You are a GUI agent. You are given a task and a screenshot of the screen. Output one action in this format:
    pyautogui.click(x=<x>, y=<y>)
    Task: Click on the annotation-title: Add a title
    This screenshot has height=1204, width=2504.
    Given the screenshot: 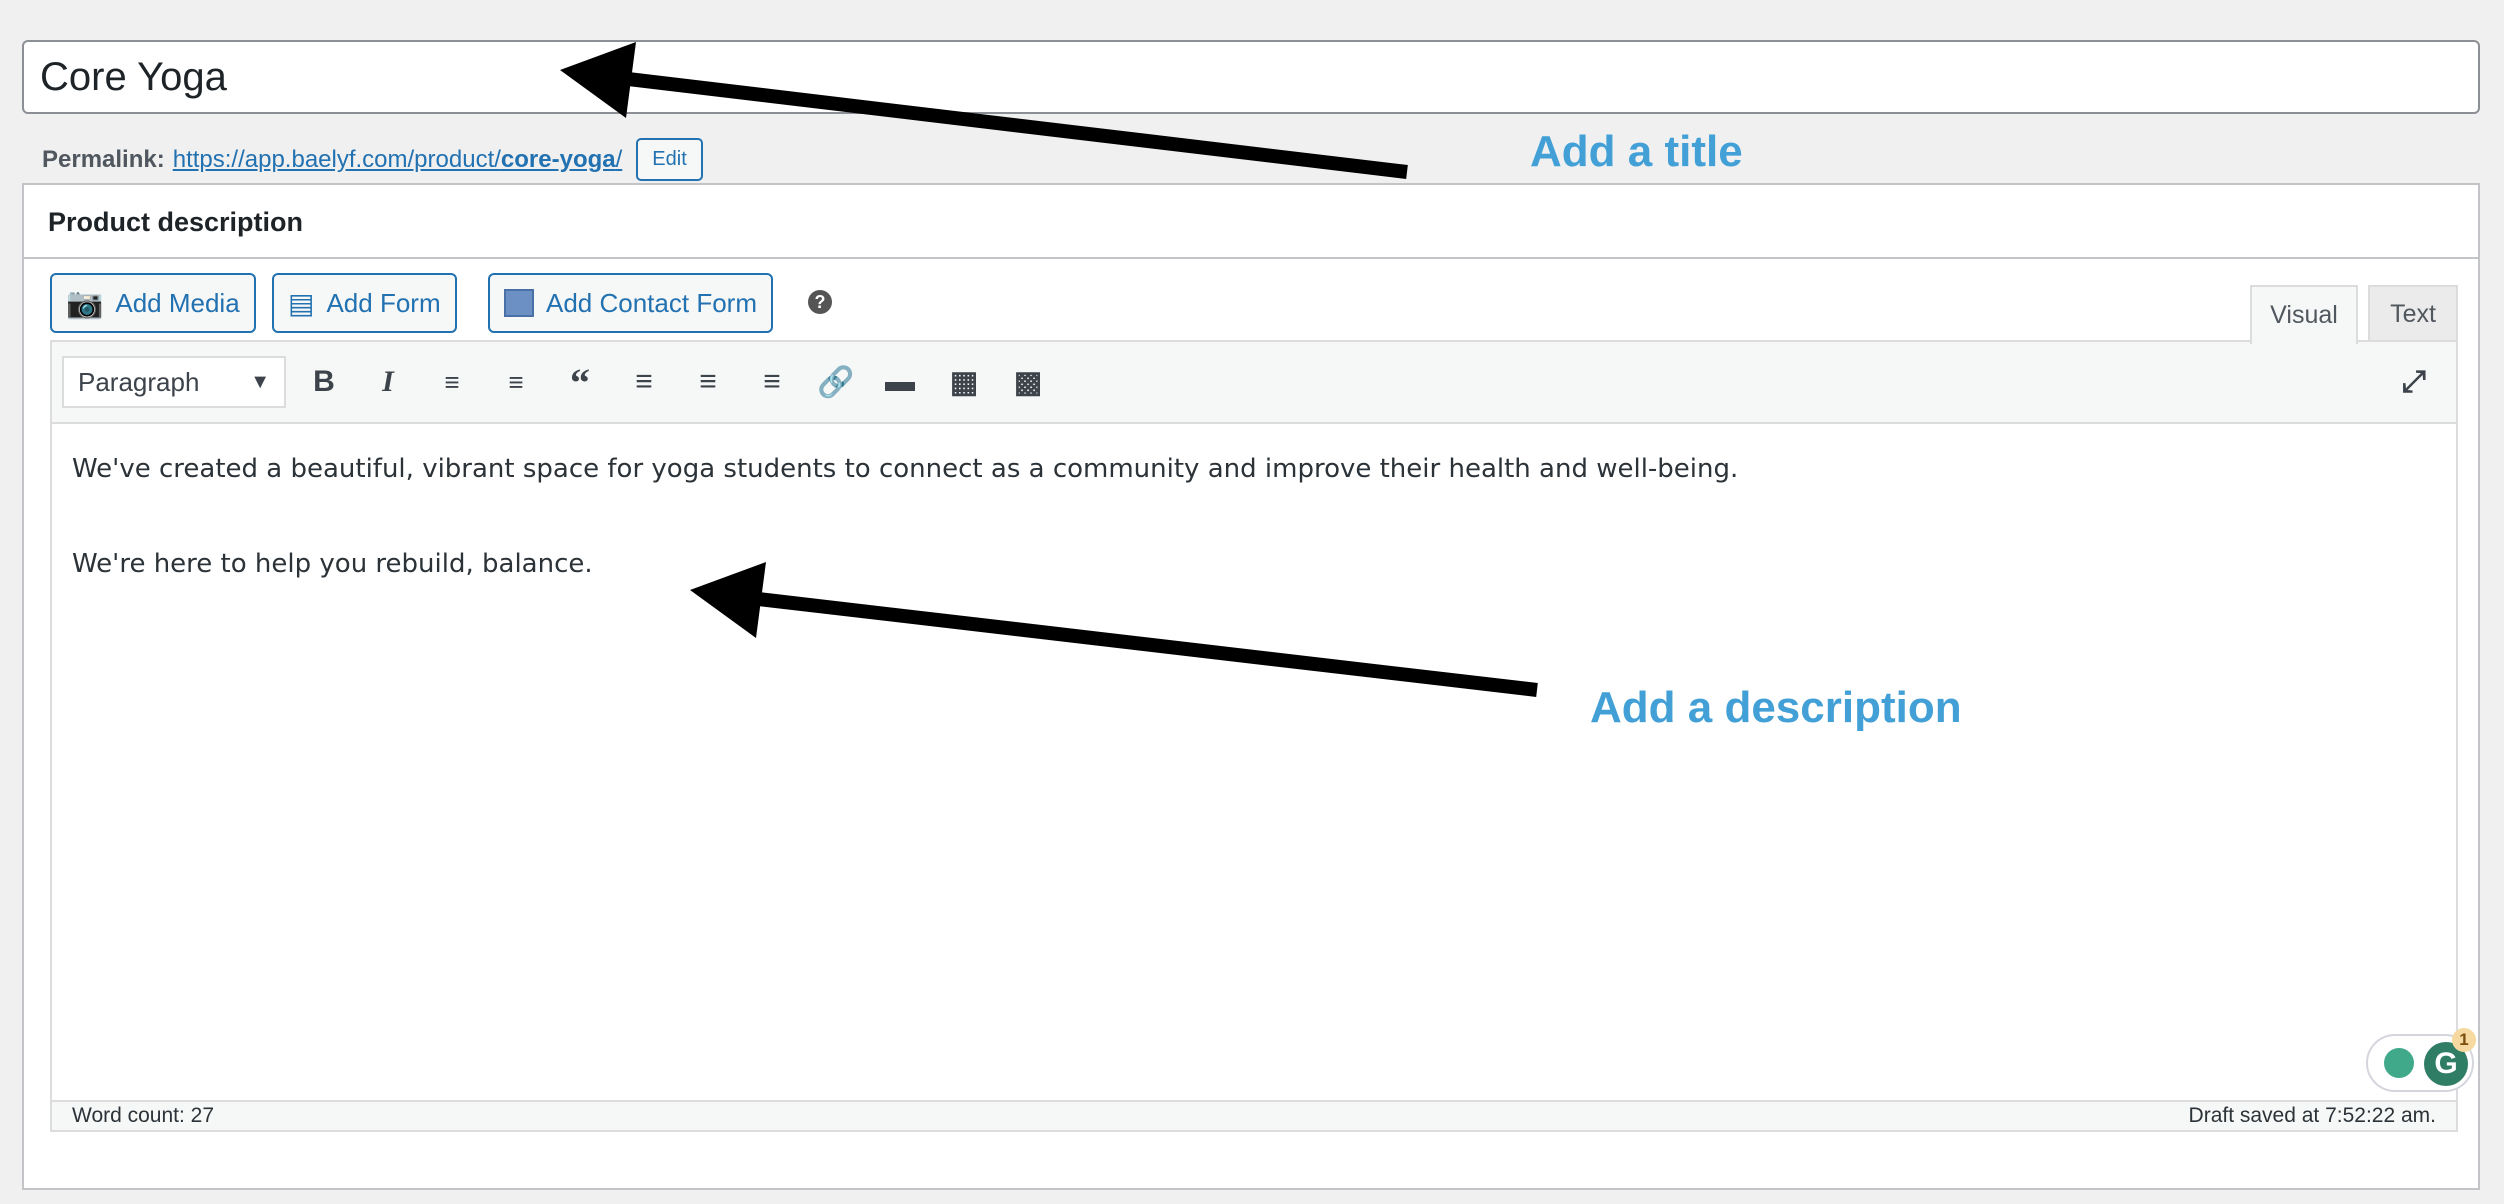 What is the action you would take?
    pyautogui.click(x=1636, y=151)
    